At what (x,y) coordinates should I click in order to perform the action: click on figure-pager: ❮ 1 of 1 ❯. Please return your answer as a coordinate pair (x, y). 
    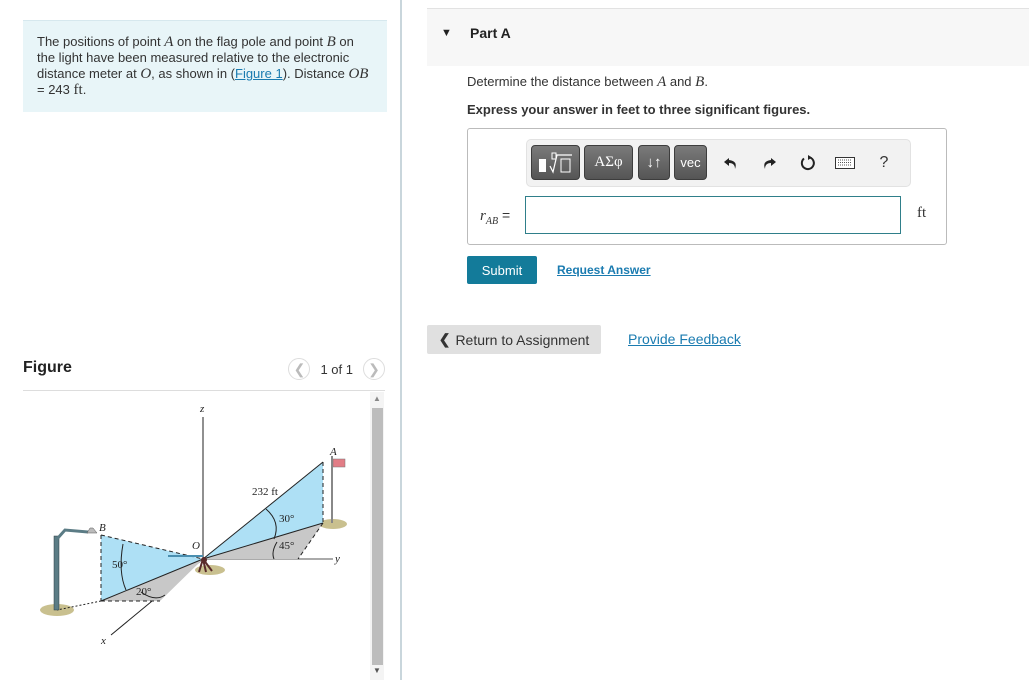
    Looking at the image, I should click on (336, 369).